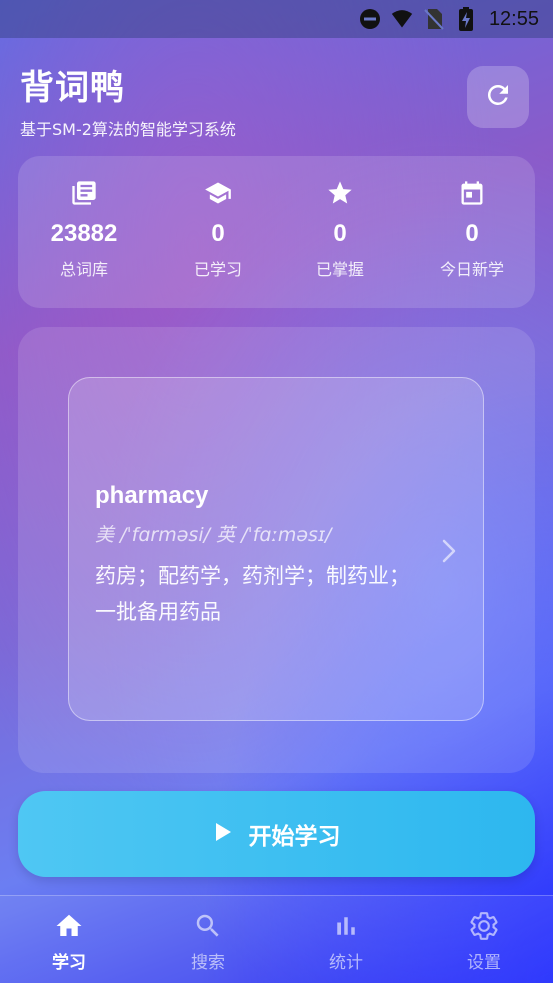 This screenshot has height=983, width=553. Describe the element at coordinates (208, 926) in the screenshot. I see `search-icon` at that location.